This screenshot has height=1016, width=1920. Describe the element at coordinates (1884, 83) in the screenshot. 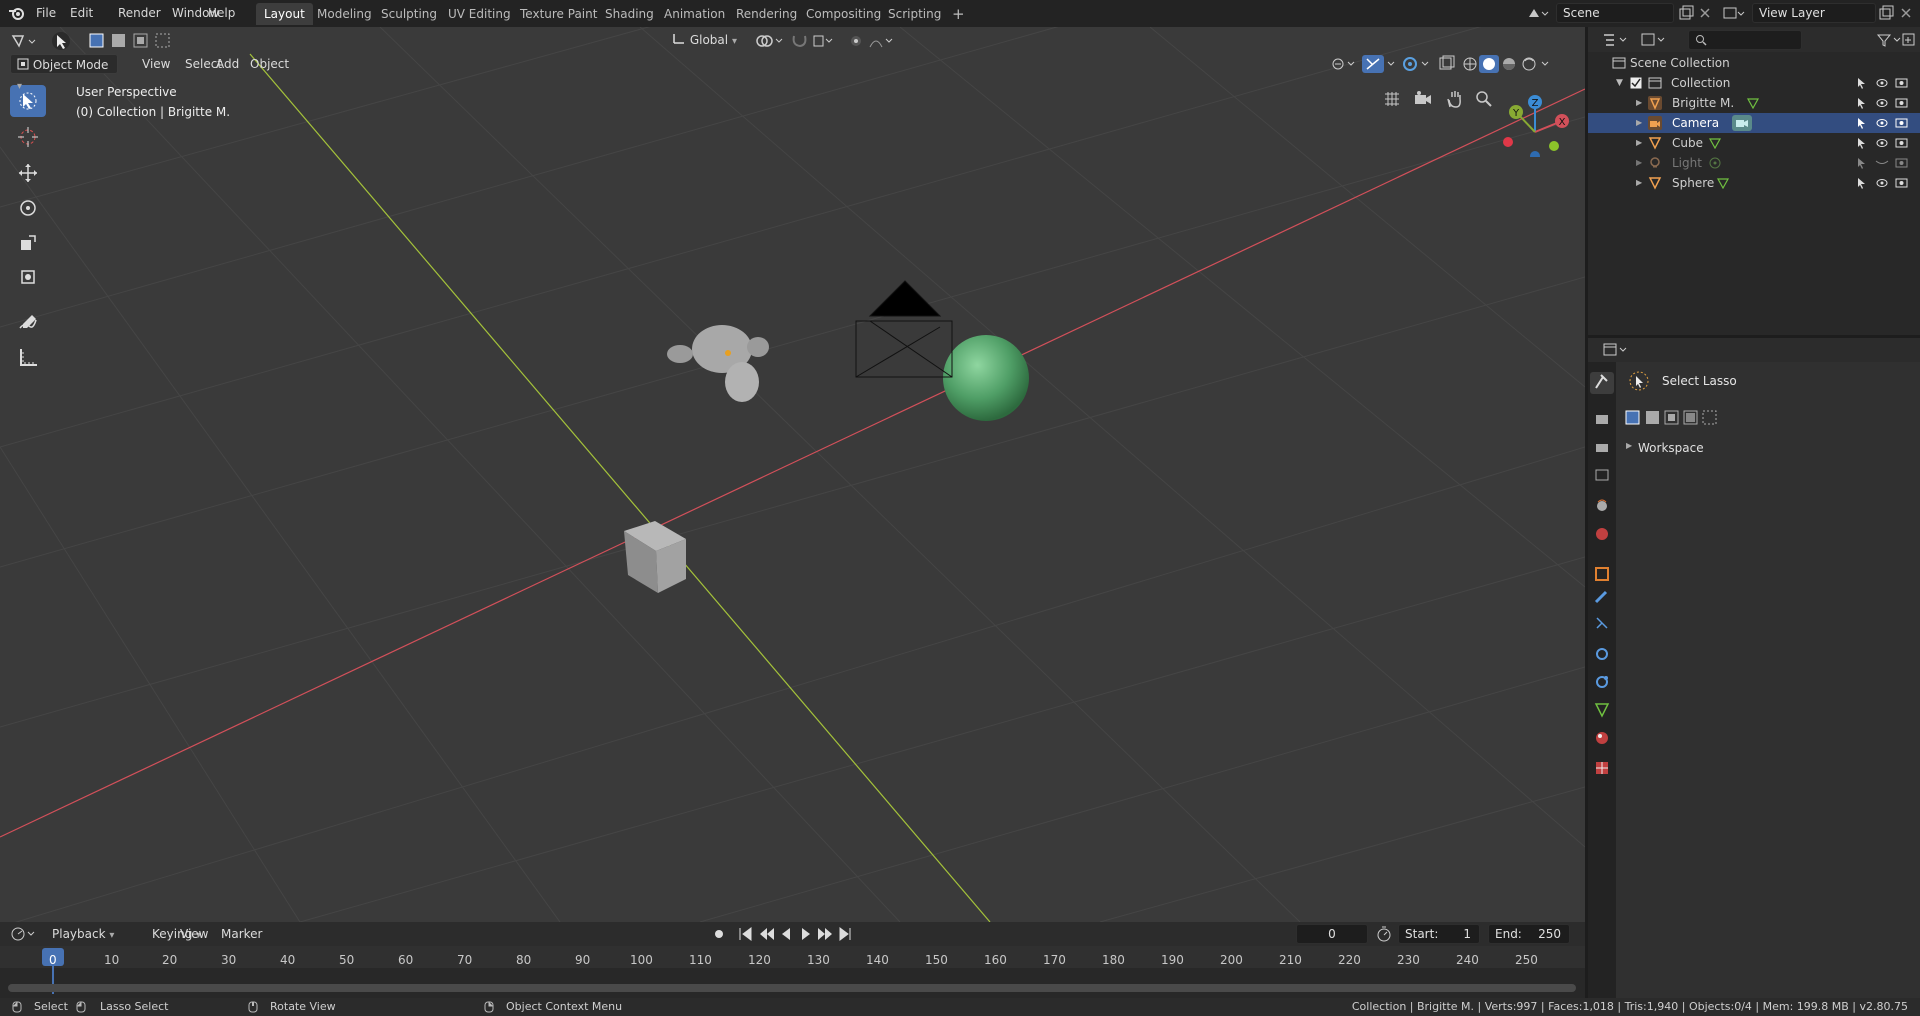

I see `collection-visibility-icons` at that location.